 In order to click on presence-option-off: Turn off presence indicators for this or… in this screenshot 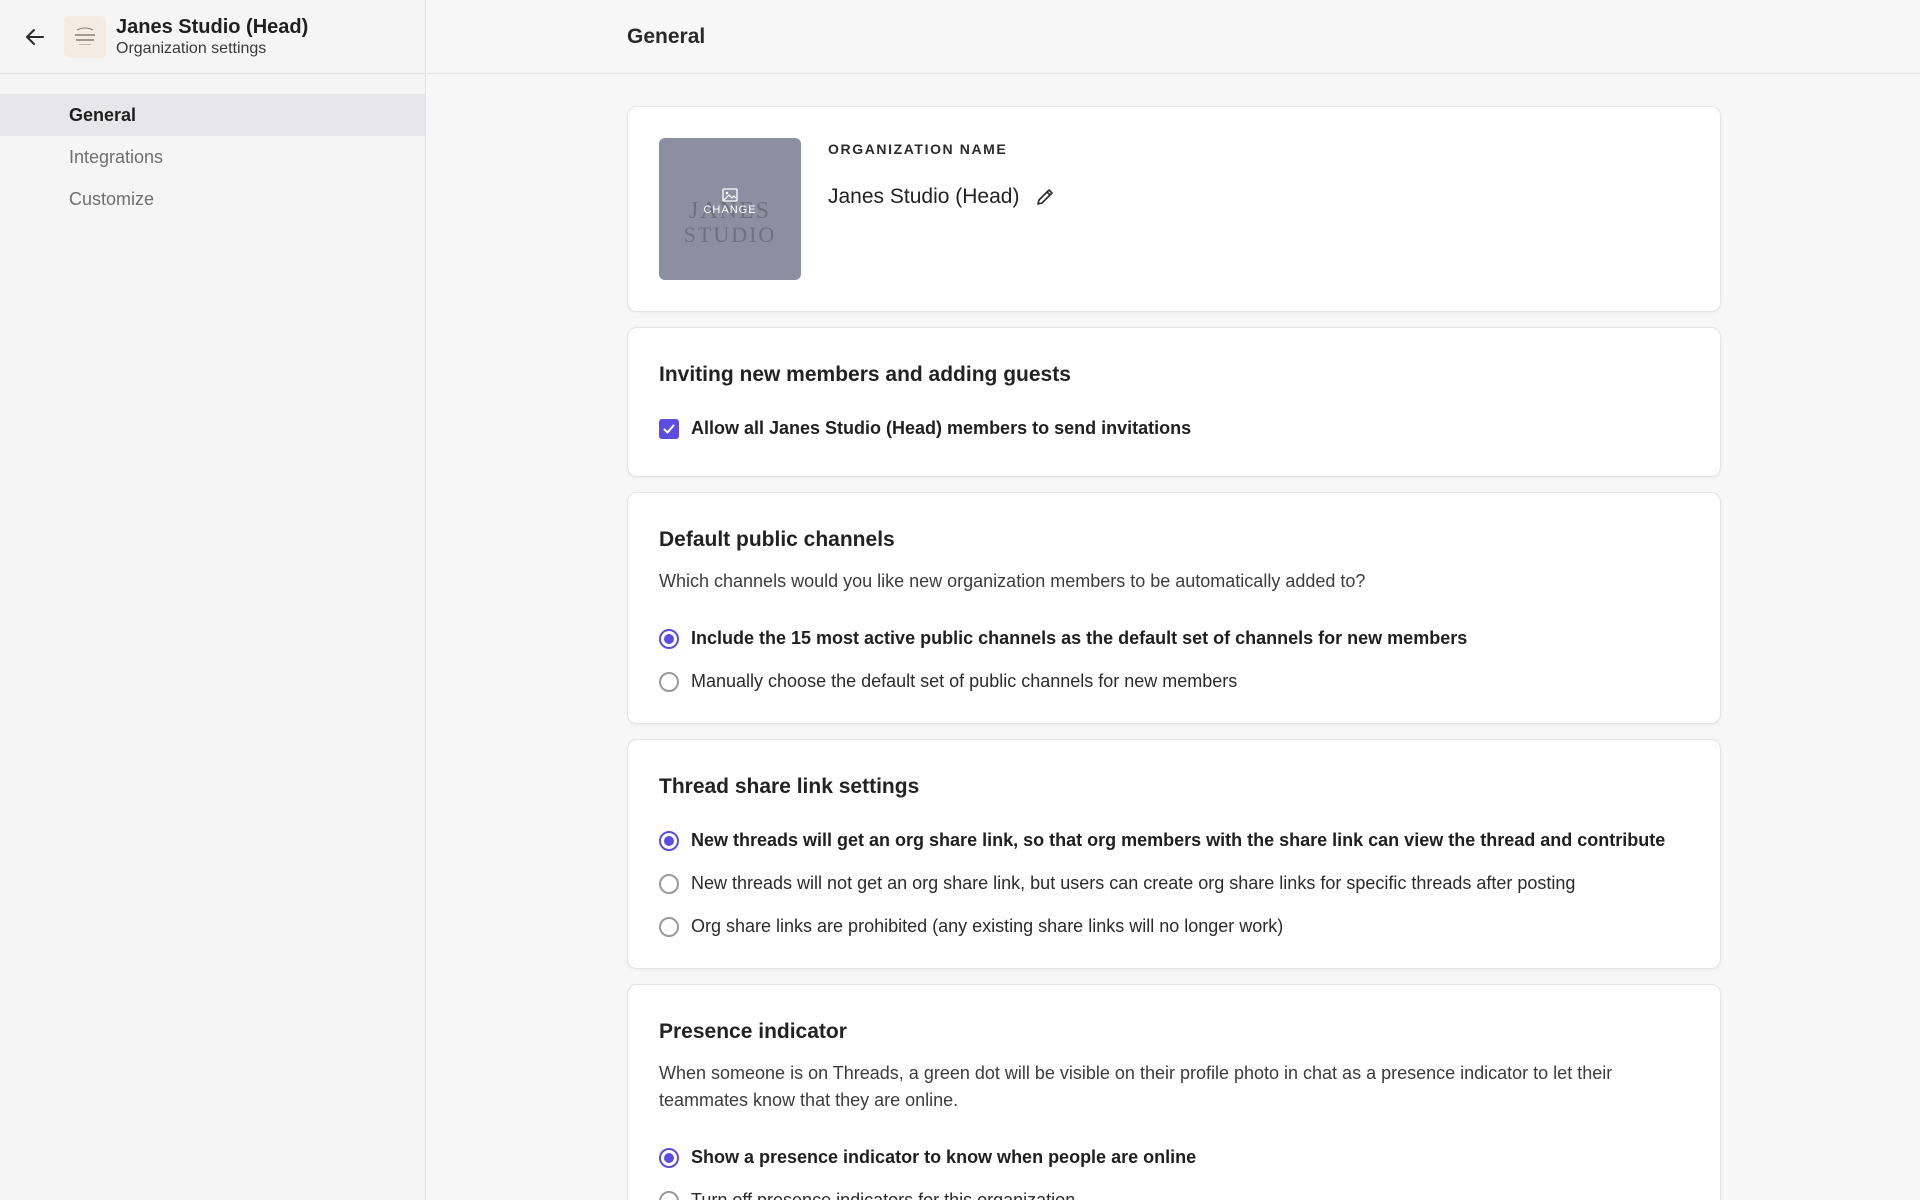, I will do `click(1174, 1189)`.